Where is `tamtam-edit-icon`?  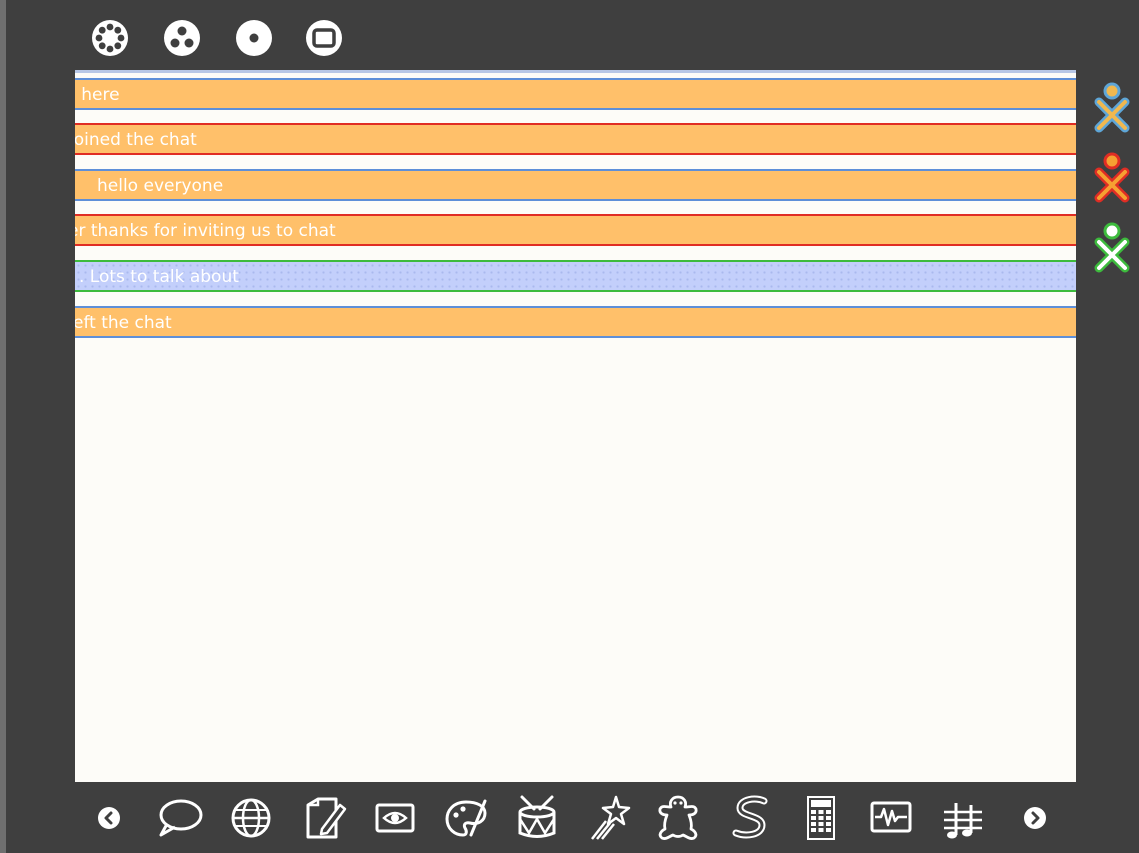
tamtam-edit-icon is located at coordinates (963, 821).